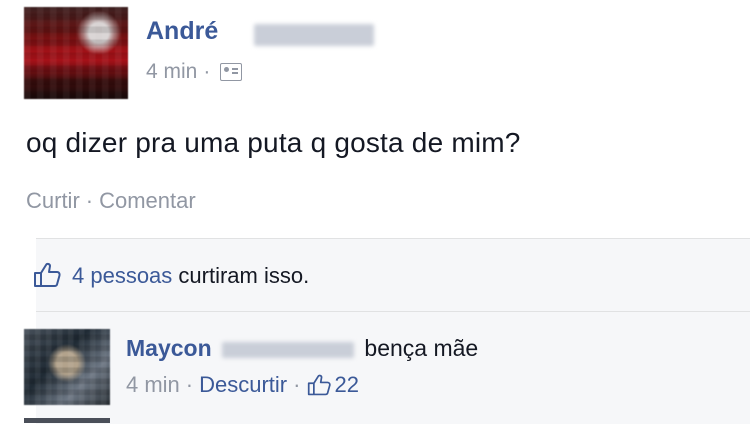 Image resolution: width=750 pixels, height=424 pixels. What do you see at coordinates (244, 275) in the screenshot?
I see `likes-suffix: curtiram isso.` at bounding box center [244, 275].